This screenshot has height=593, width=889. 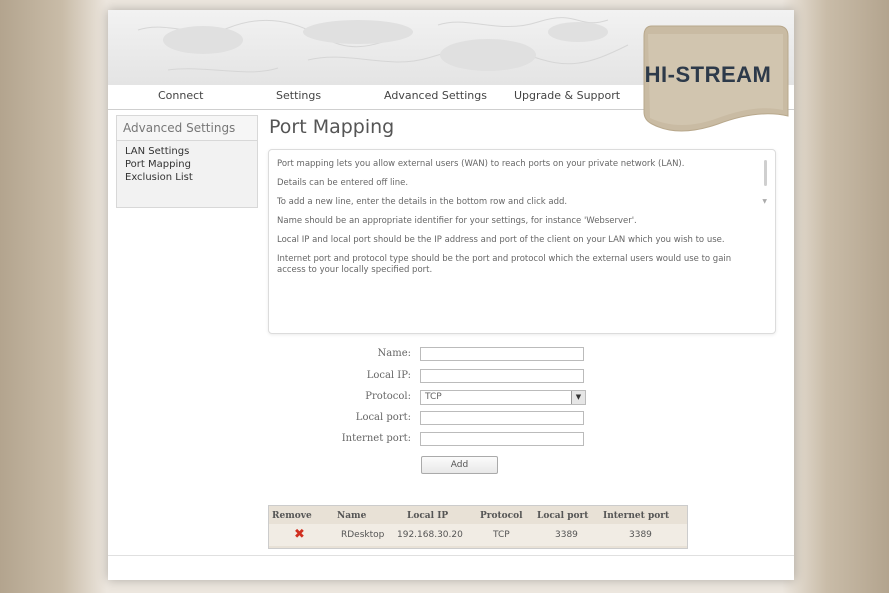 What do you see at coordinates (383, 417) in the screenshot?
I see `local-port-label: Local port:` at bounding box center [383, 417].